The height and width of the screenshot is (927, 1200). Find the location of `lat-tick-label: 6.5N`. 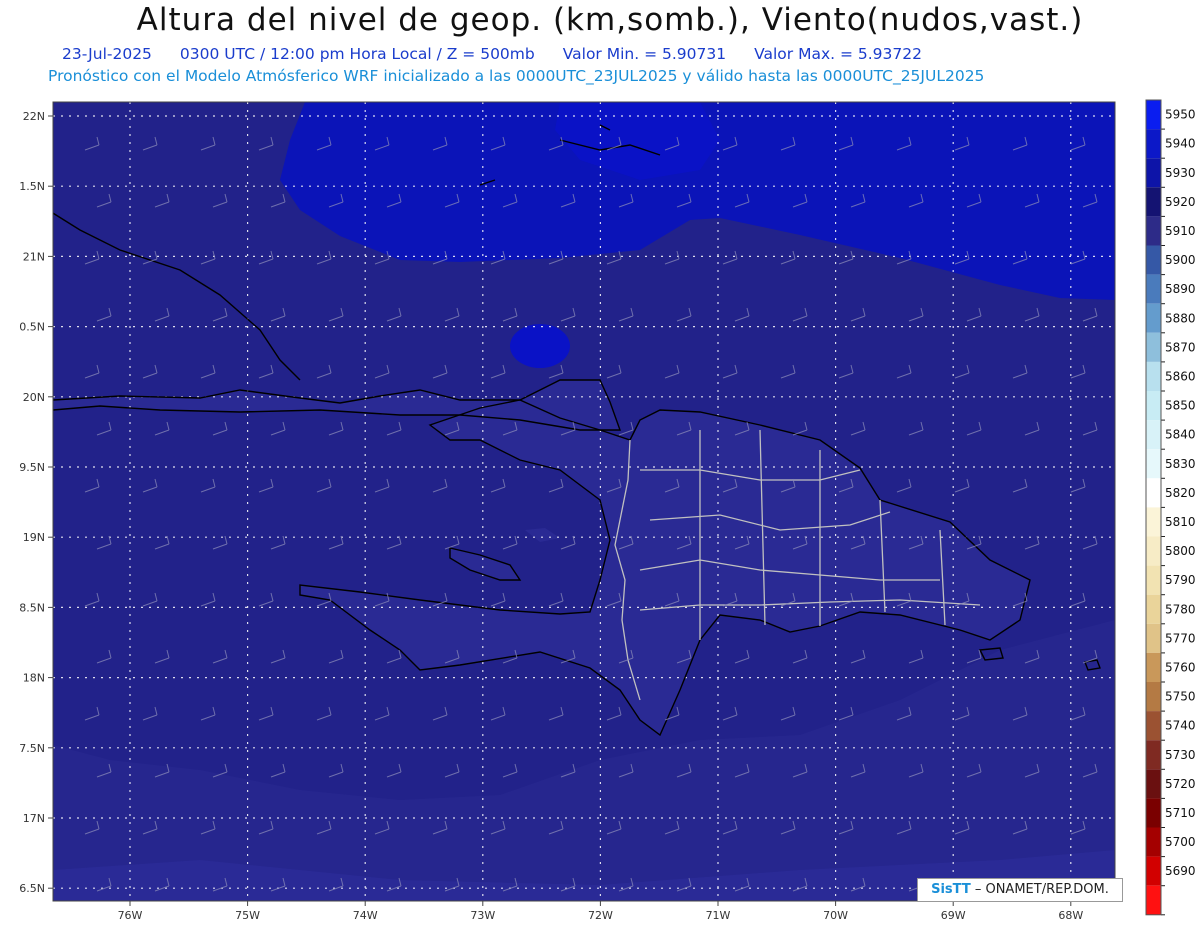

lat-tick-label: 6.5N is located at coordinates (32, 888).